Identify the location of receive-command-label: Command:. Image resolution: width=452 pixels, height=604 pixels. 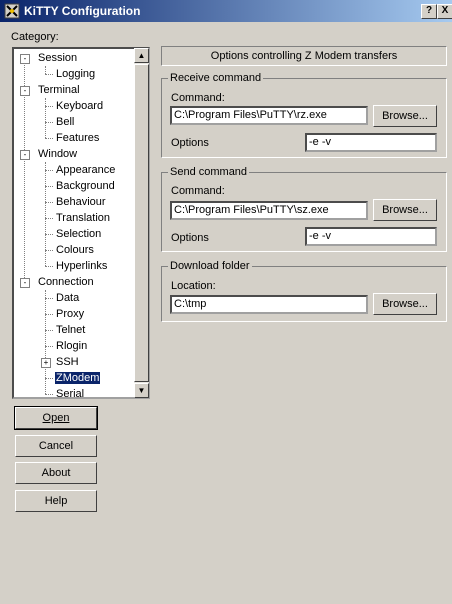
(198, 98).